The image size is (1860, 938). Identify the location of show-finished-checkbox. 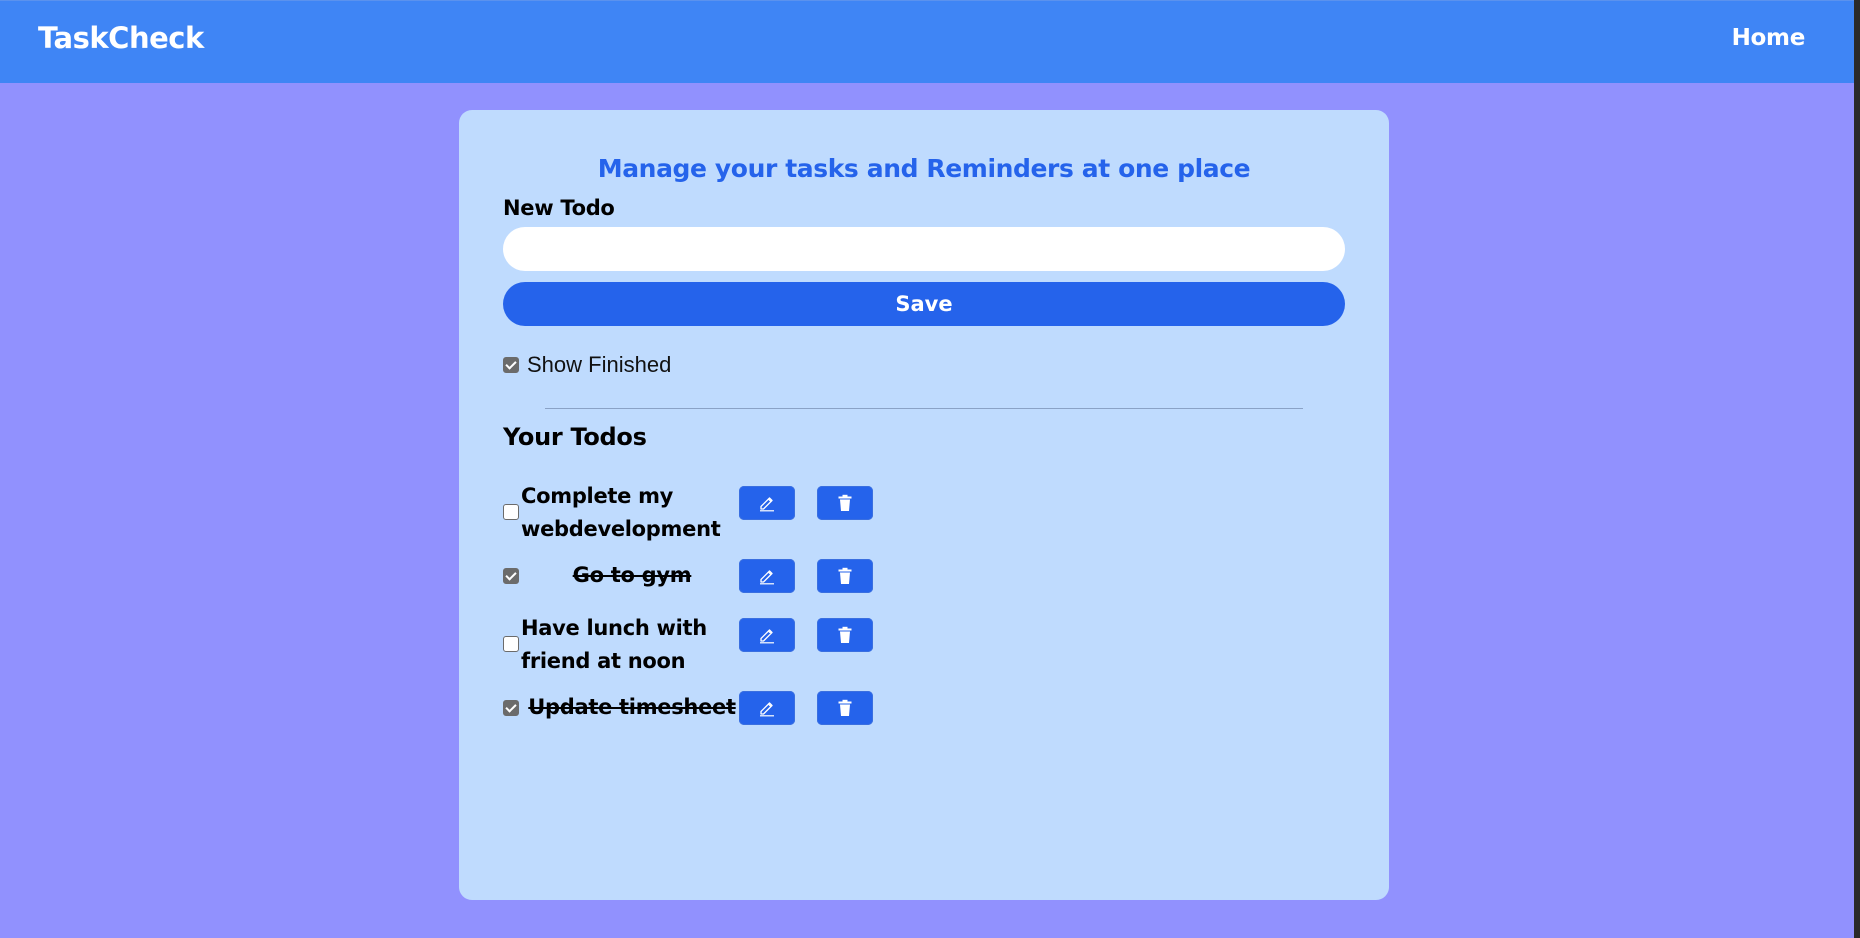
(511, 365).